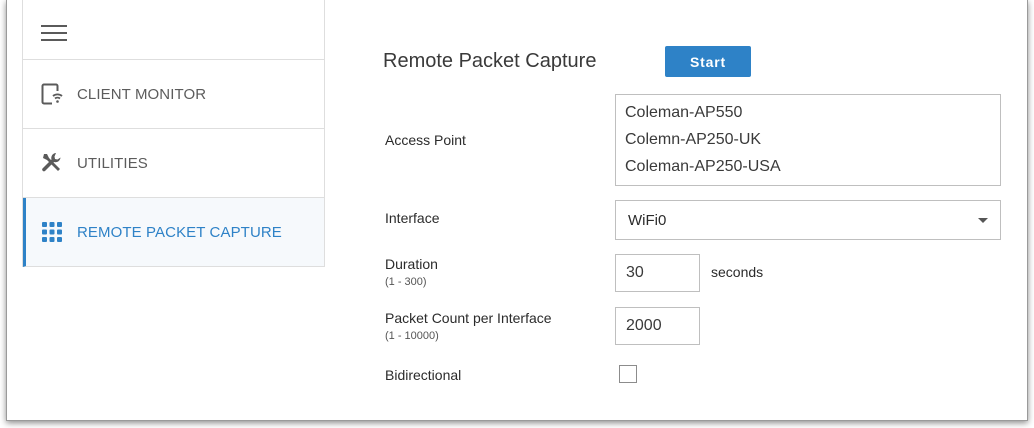  I want to click on duration-range: (1 - 300), so click(406, 282).